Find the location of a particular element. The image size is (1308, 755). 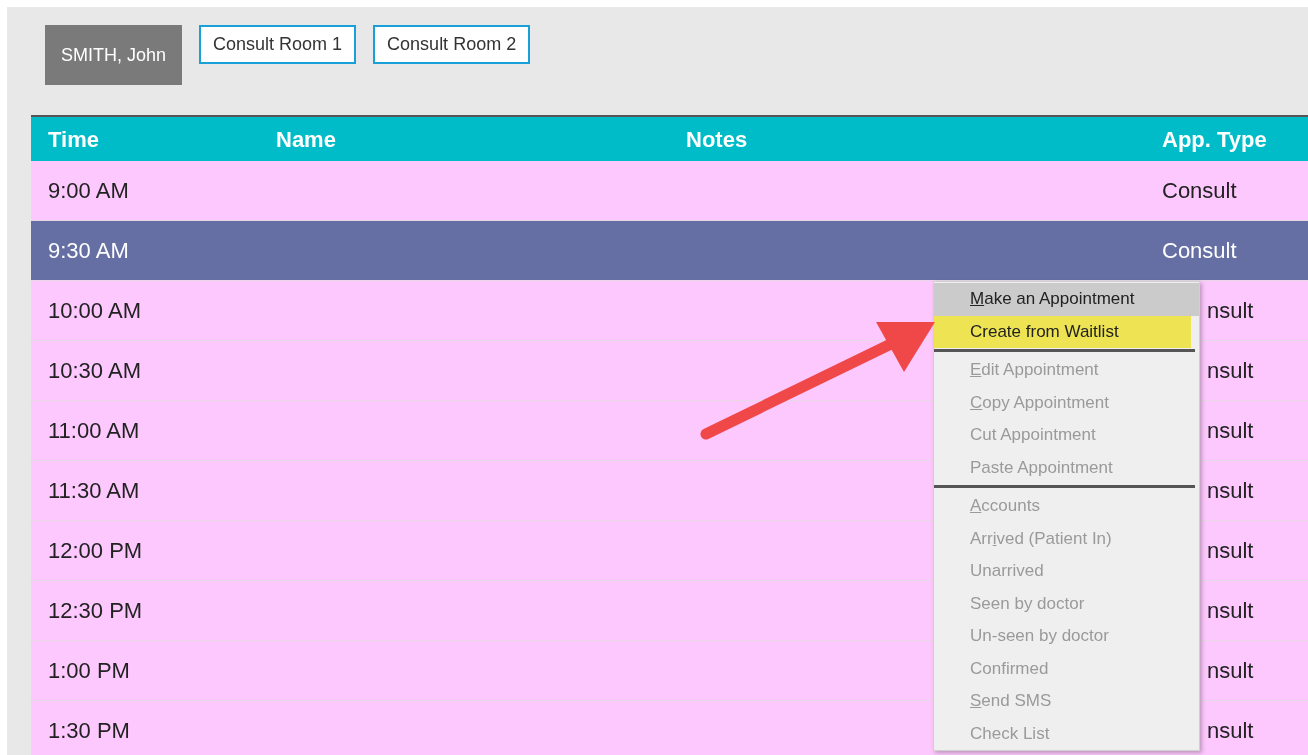

practitioner-tab: Consult Room 2 is located at coordinates (452, 44).